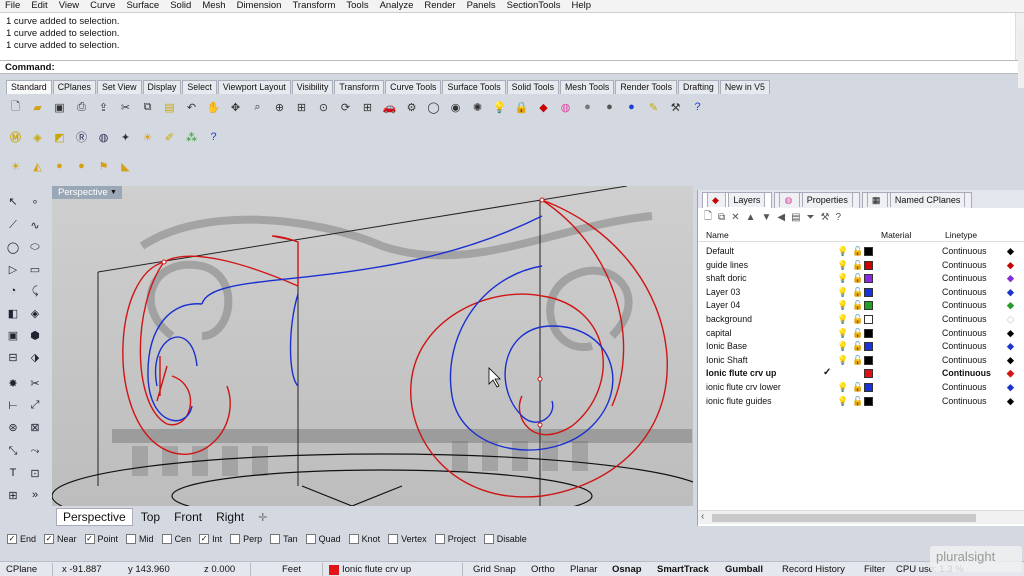  I want to click on brush-icon: ✐, so click(169, 137).